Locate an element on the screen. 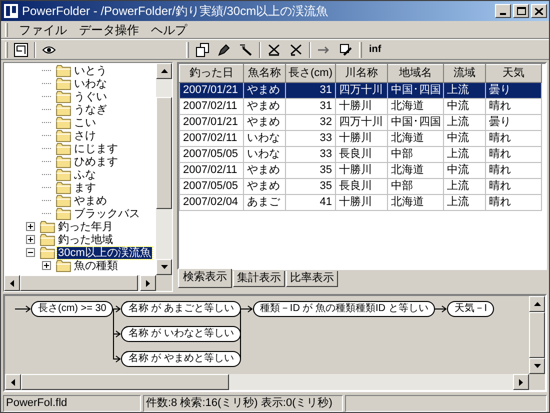 The width and height of the screenshot is (550, 413). table-cell: 2007/02/11 is located at coordinates (212, 170).